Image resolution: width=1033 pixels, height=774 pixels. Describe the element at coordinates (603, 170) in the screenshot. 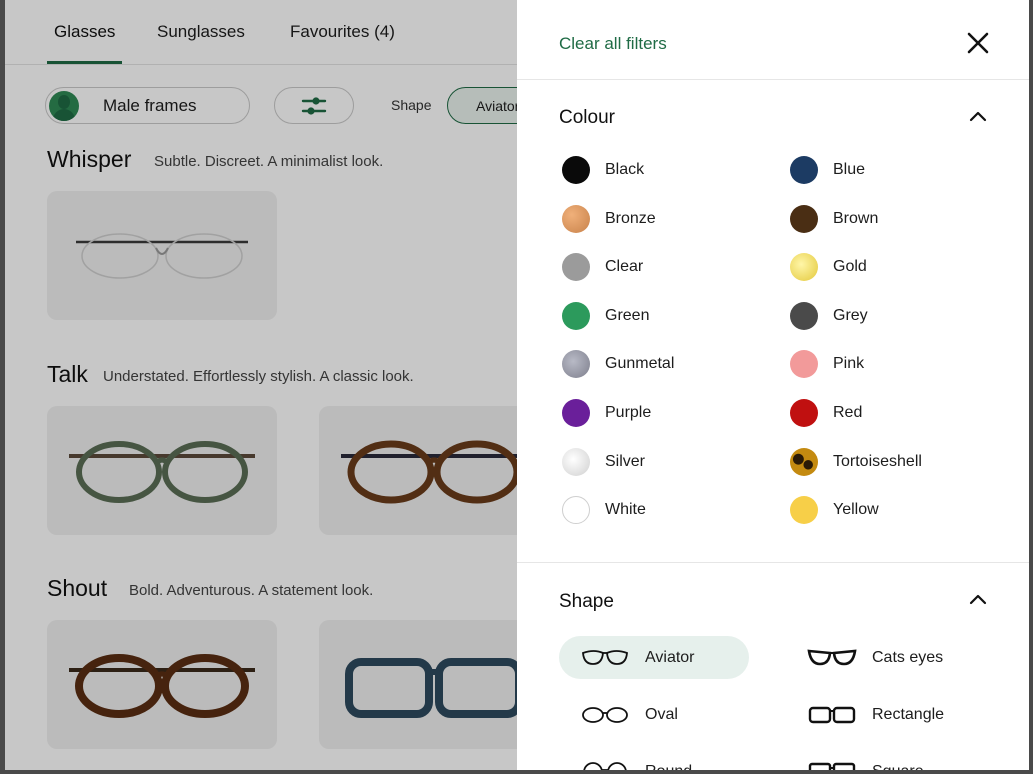

I see `colour-option-black: Black` at that location.